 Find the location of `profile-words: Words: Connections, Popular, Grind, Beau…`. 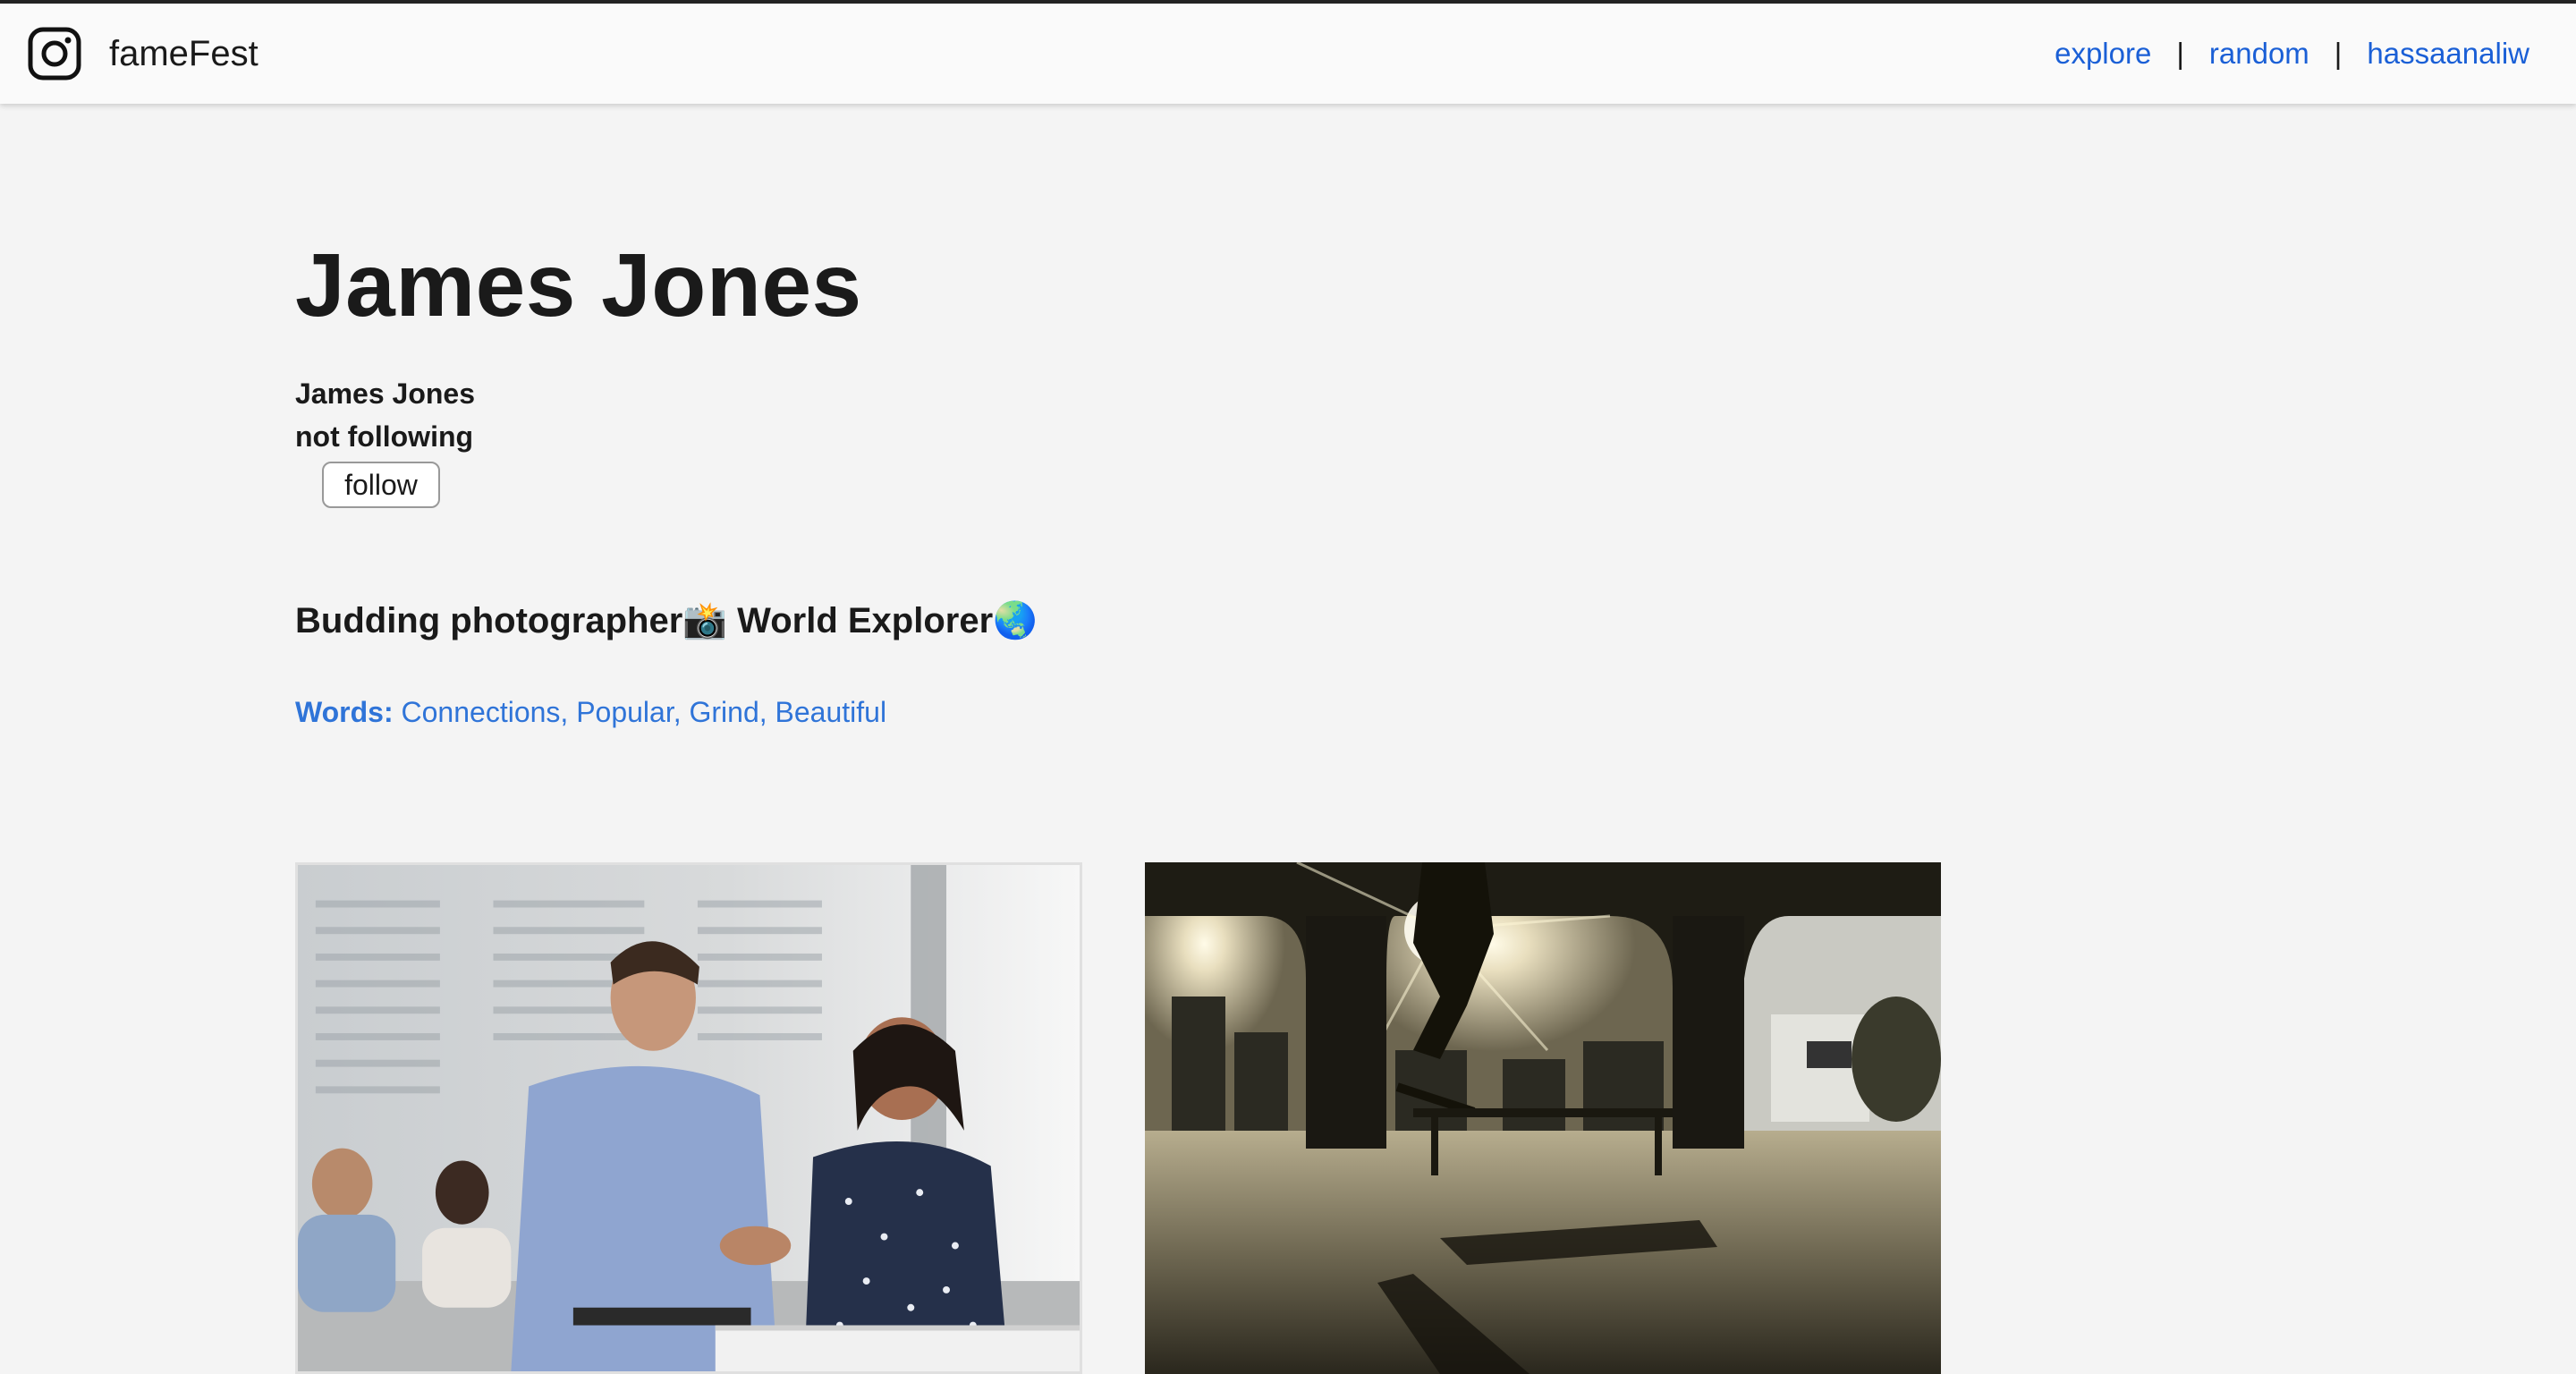

profile-words: Words: Connections, Popular, Grind, Beau… is located at coordinates (590, 712).